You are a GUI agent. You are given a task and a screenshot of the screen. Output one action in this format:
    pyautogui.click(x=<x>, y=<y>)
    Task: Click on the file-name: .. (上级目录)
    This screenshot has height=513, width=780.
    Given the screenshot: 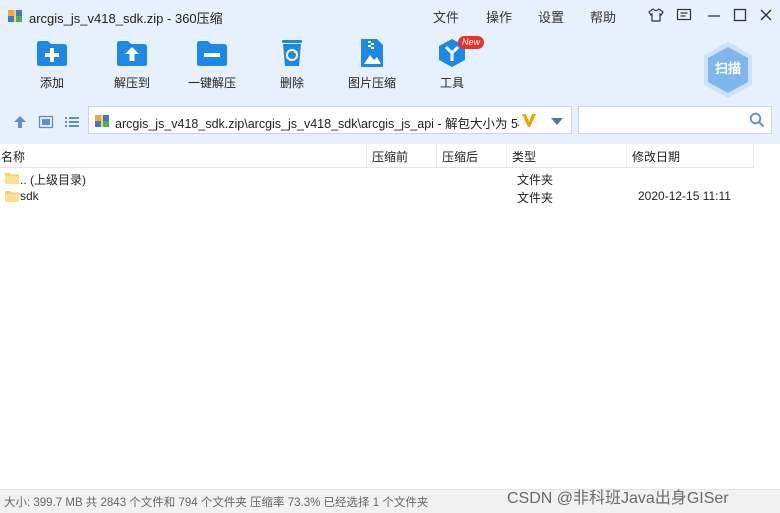 What is the action you would take?
    pyautogui.click(x=53, y=180)
    